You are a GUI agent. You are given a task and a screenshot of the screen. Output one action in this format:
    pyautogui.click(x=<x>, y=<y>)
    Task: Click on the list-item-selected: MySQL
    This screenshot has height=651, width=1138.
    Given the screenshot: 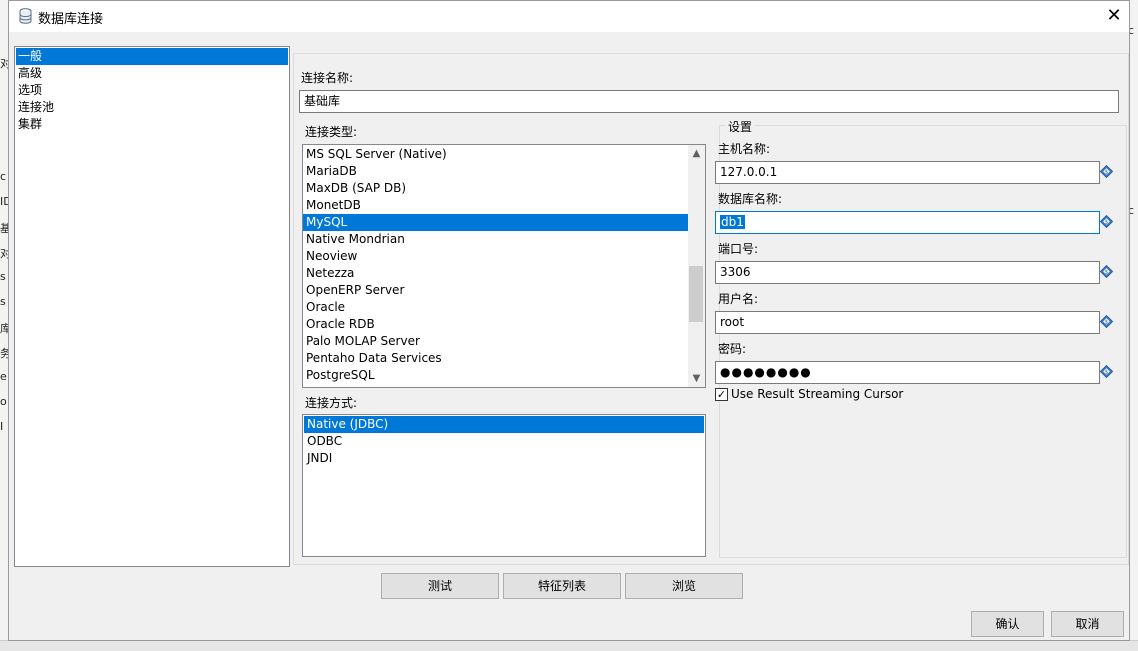 What is the action you would take?
    pyautogui.click(x=495, y=222)
    